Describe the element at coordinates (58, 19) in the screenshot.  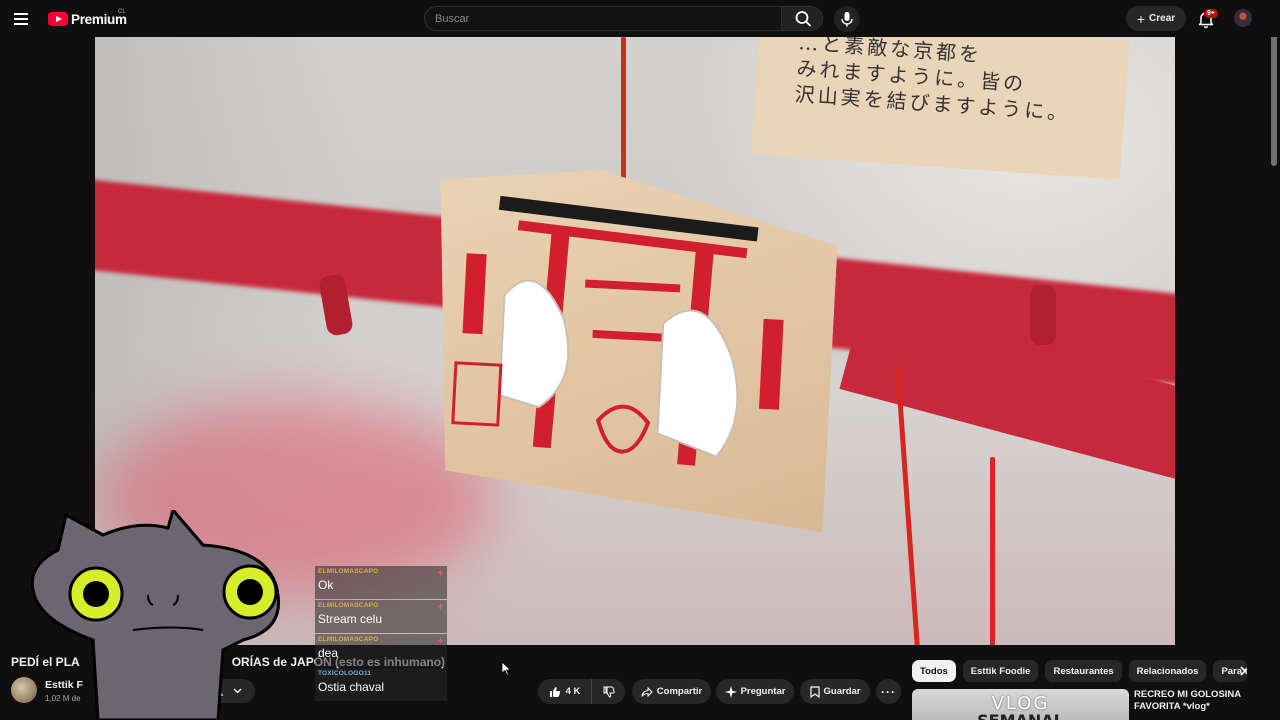
I see `youtube-play-icon` at that location.